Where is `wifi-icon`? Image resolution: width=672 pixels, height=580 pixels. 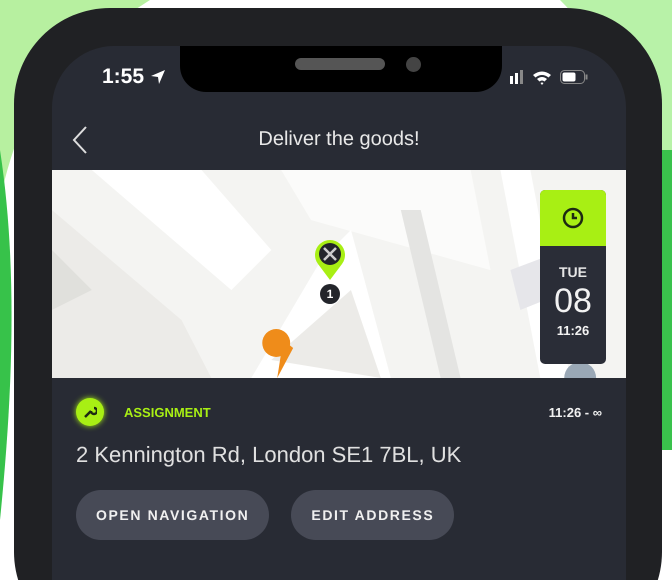
wifi-icon is located at coordinates (542, 77).